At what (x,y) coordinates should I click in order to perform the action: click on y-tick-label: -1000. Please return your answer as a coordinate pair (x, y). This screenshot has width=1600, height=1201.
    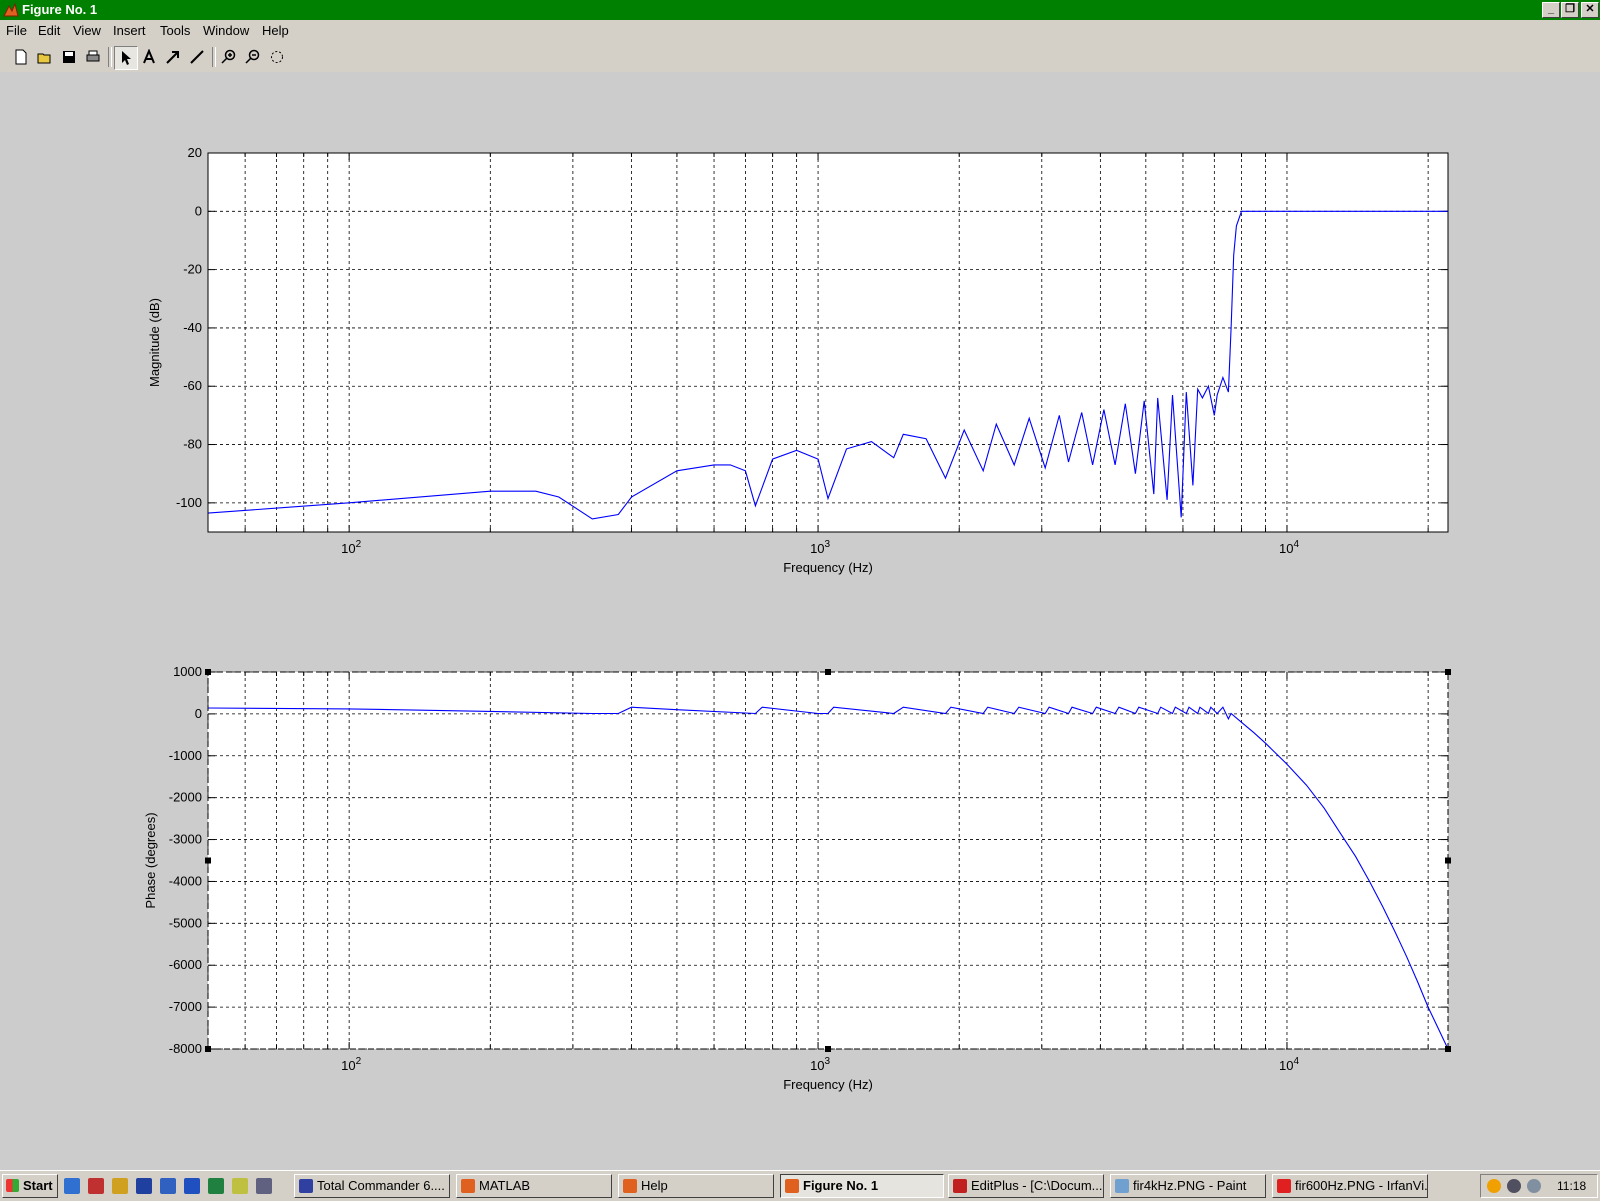
    Looking at the image, I should click on (185, 755).